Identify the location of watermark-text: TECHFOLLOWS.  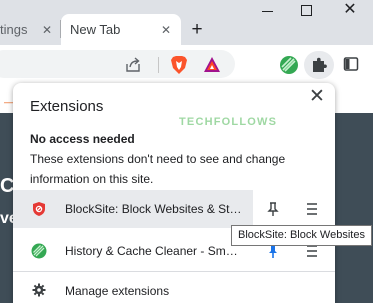
(228, 122).